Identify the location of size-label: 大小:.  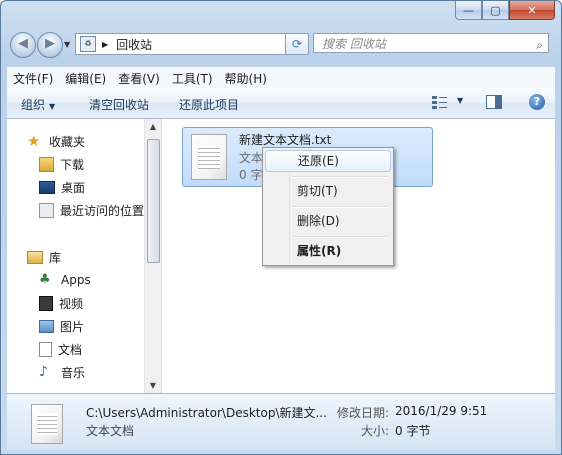
(375, 431).